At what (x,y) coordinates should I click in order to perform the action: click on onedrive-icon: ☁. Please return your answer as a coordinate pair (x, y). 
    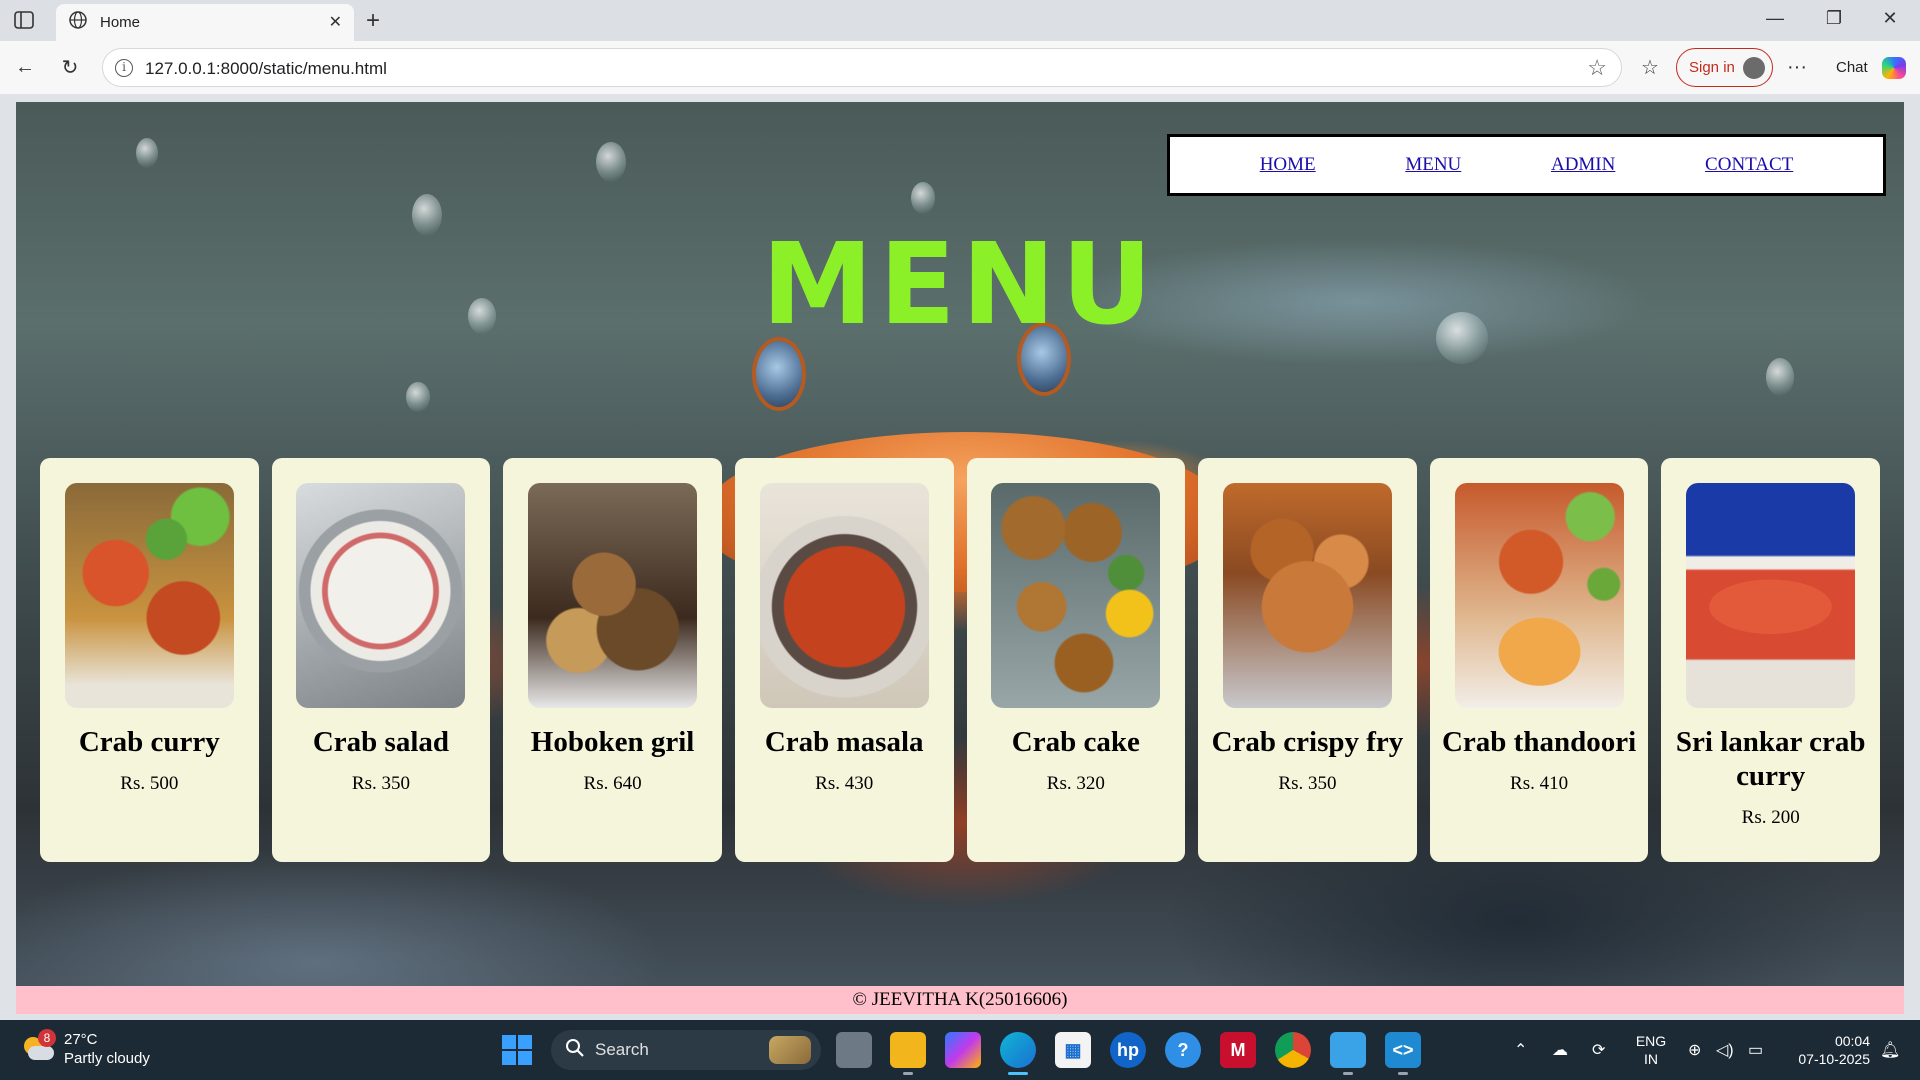
    Looking at the image, I should click on (1560, 1050).